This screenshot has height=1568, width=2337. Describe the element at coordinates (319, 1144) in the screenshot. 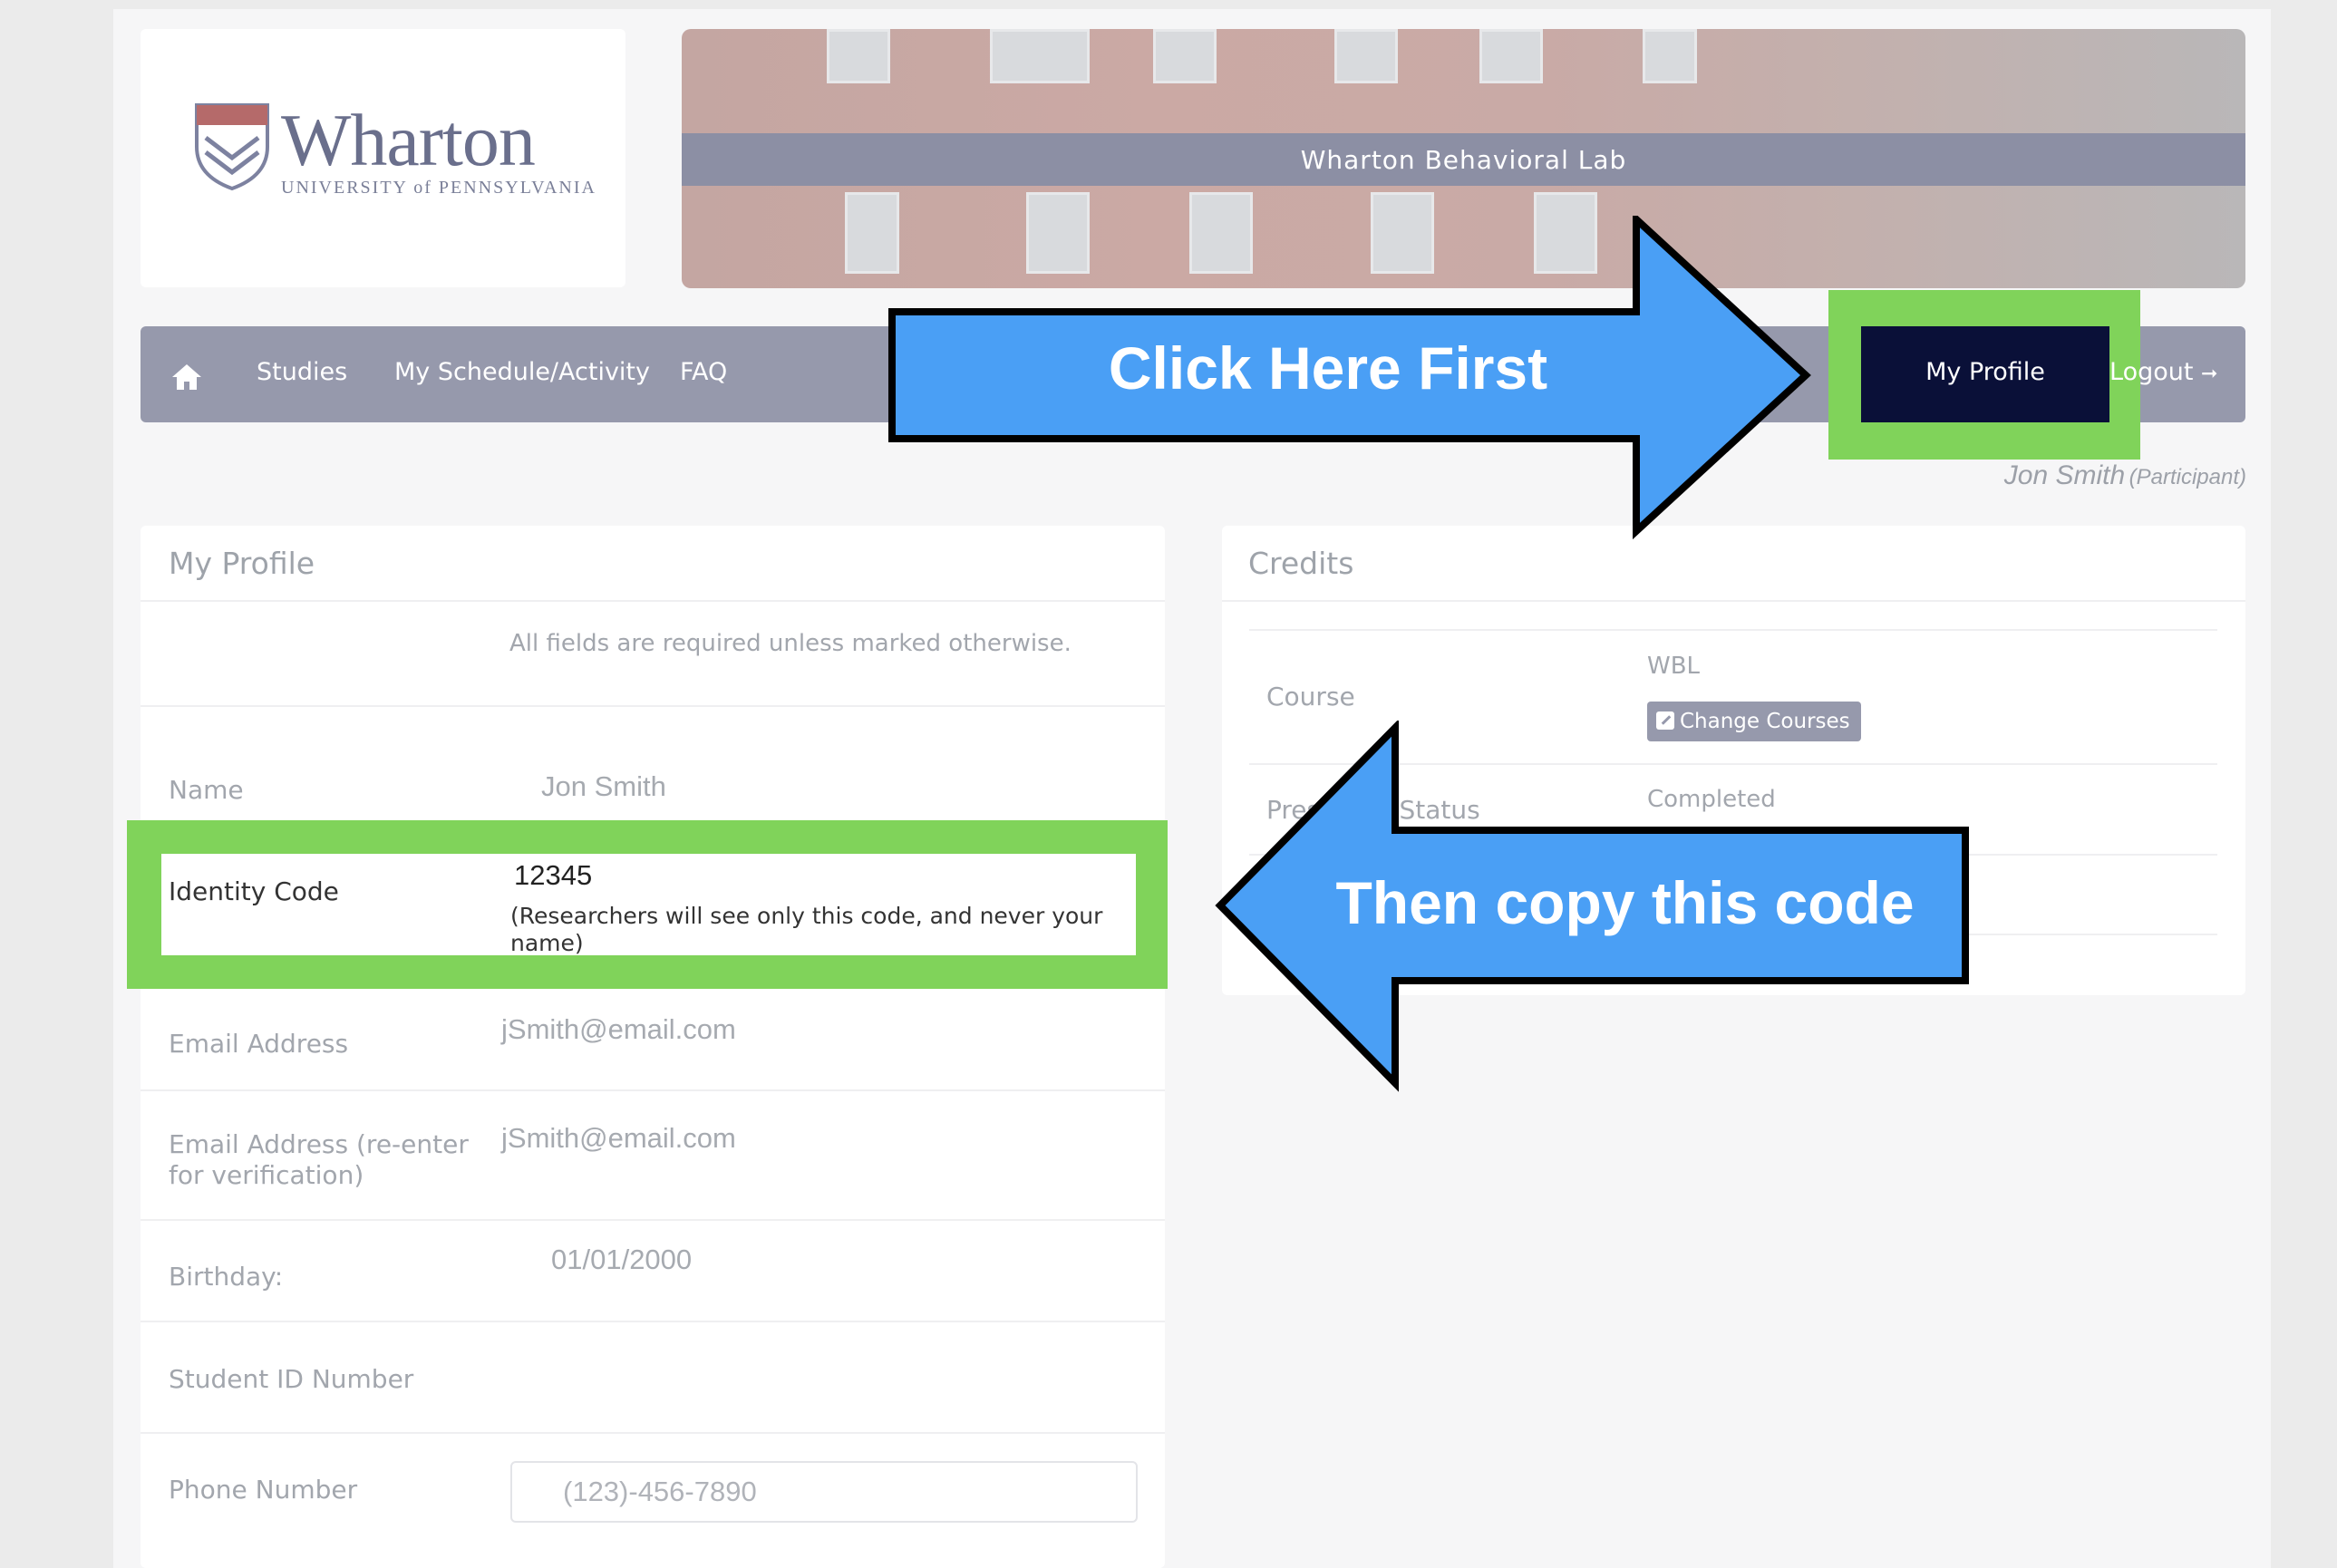

I see `email-confirm-label: Email Address (re-enter` at that location.